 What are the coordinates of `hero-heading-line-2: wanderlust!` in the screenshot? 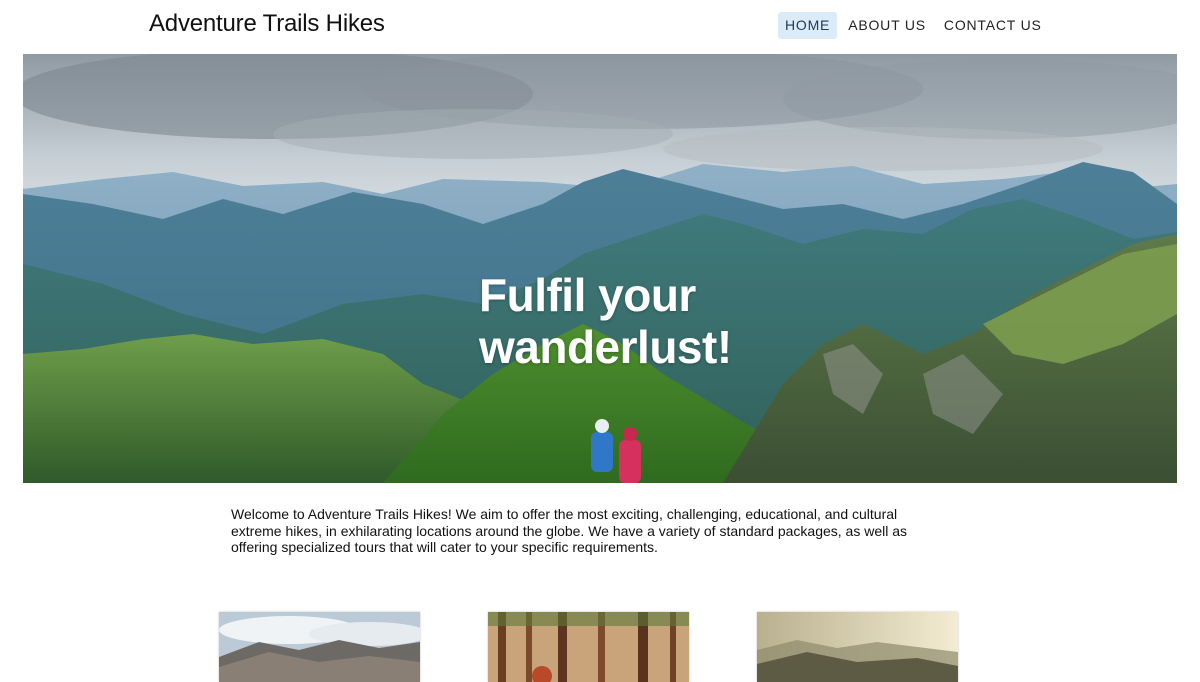 It's located at (605, 347).